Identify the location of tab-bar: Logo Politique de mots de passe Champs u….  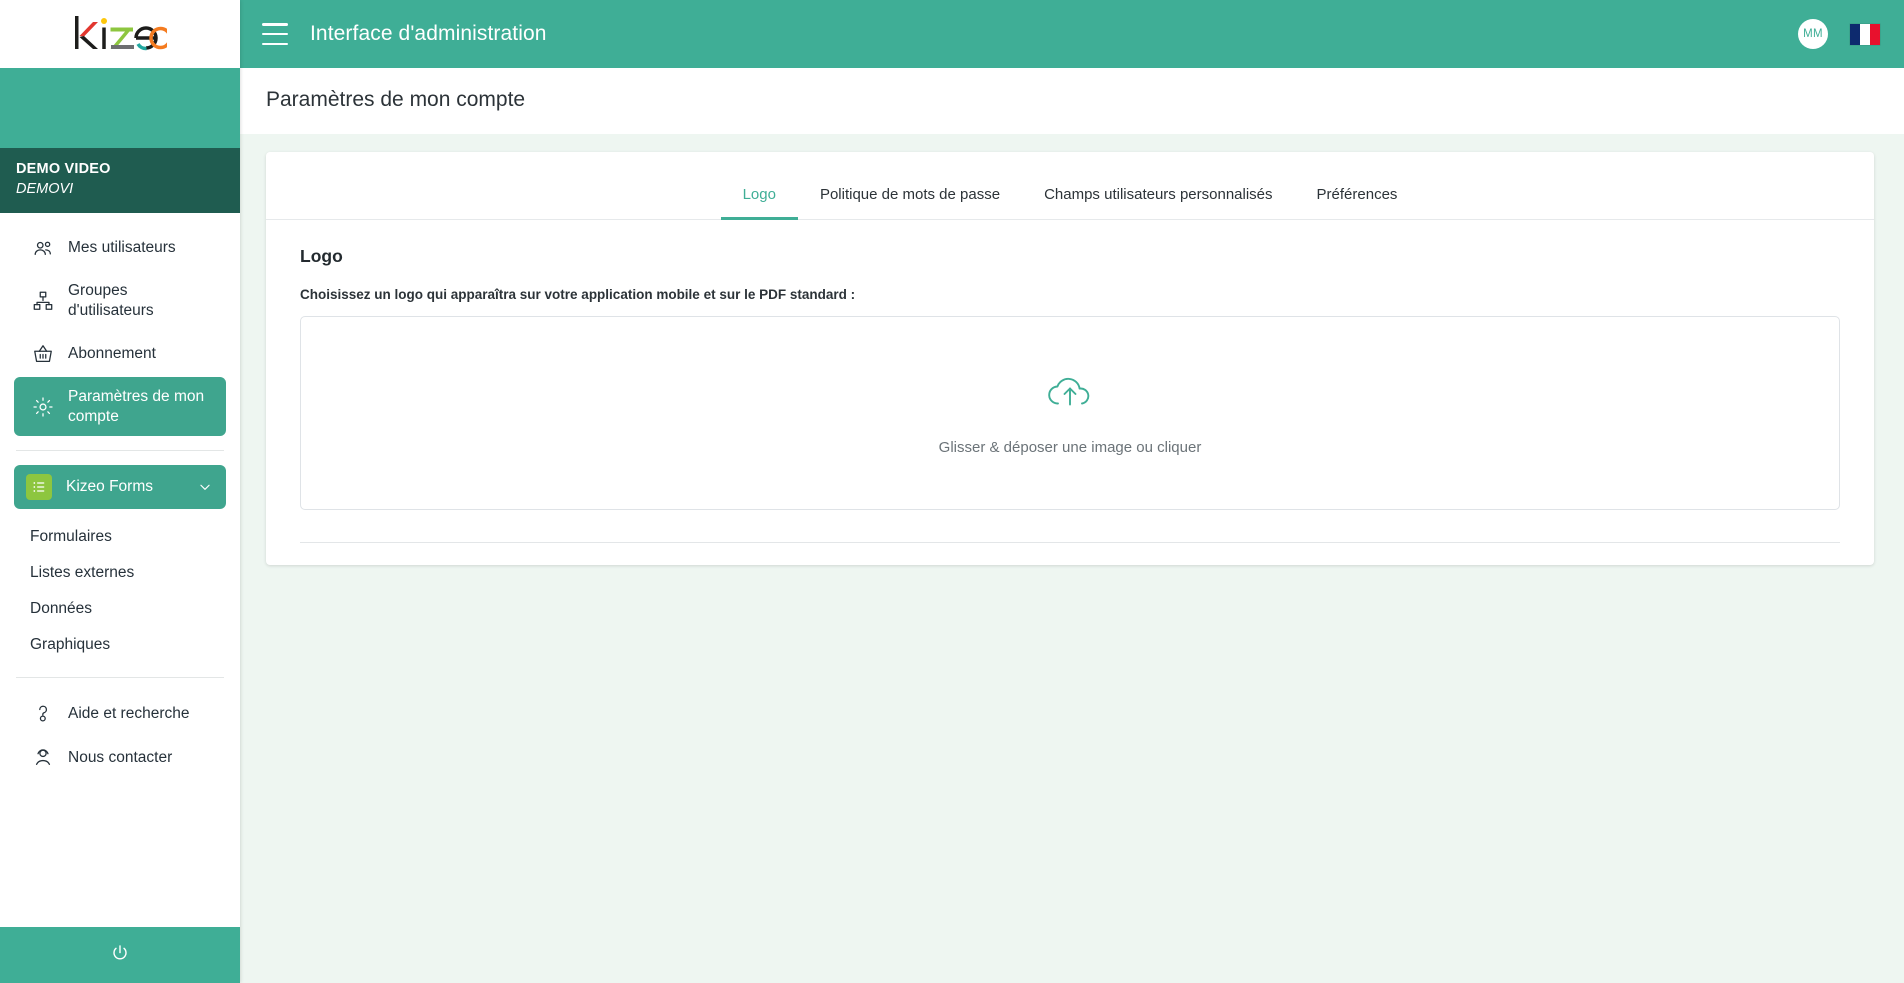
(1070, 186).